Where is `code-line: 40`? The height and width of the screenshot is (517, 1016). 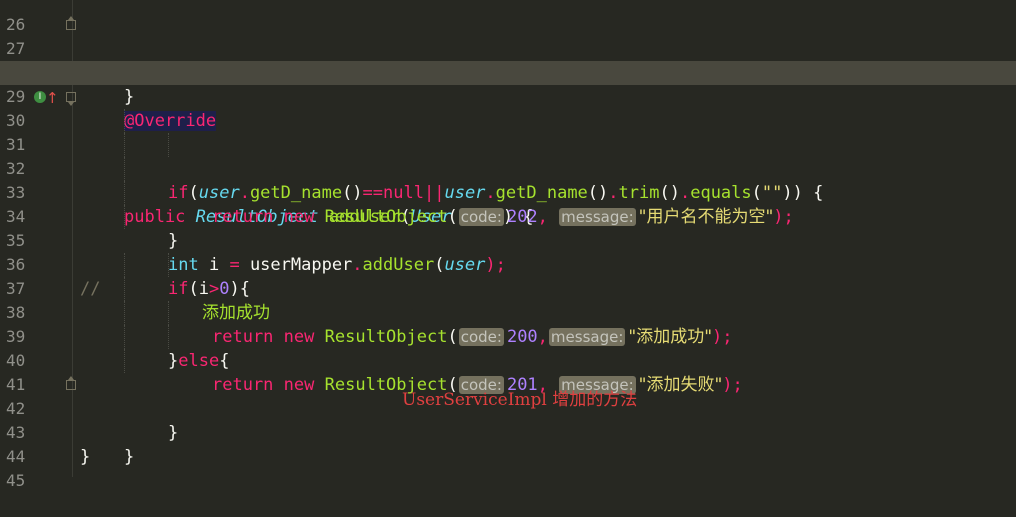 code-line: 40 is located at coordinates (508, 347).